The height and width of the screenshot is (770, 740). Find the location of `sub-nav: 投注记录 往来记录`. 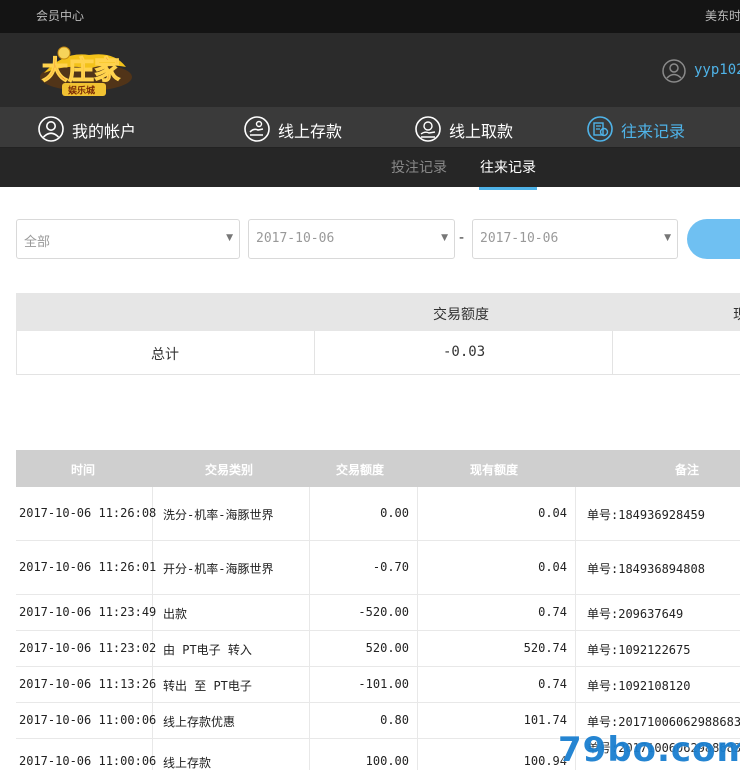

sub-nav: 投注记录 往来记录 is located at coordinates (370, 169).